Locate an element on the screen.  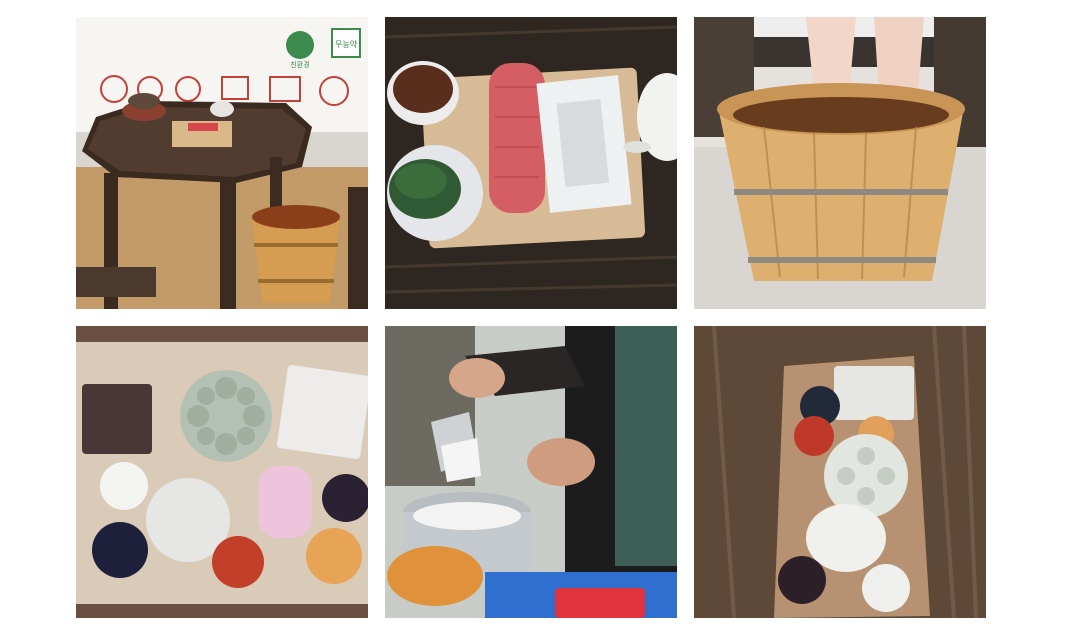
logo-stamp-text-1: 무농약 is located at coordinates (346, 44).